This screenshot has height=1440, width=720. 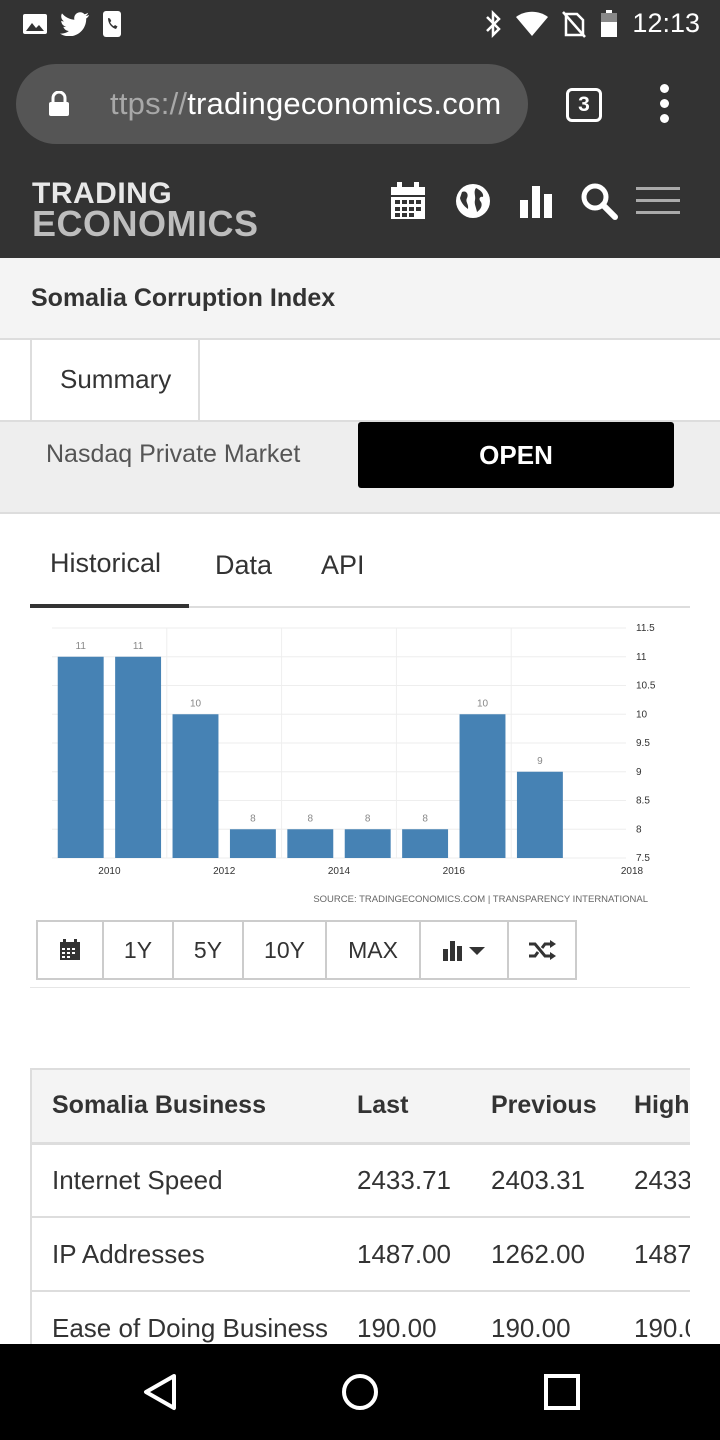 I want to click on no-sim-icon, so click(x=574, y=24).